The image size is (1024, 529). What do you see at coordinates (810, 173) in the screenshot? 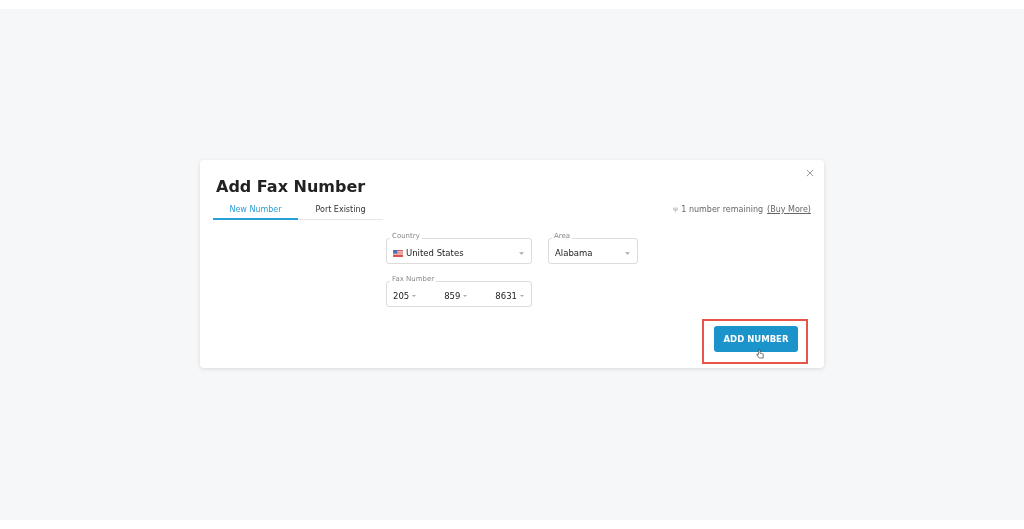
I see `close-icon` at bounding box center [810, 173].